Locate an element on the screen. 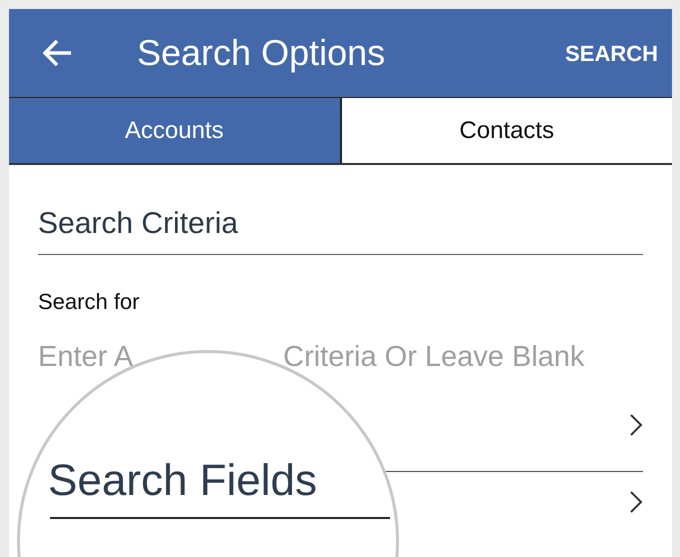  search-action-button: SEARCH is located at coordinates (611, 53).